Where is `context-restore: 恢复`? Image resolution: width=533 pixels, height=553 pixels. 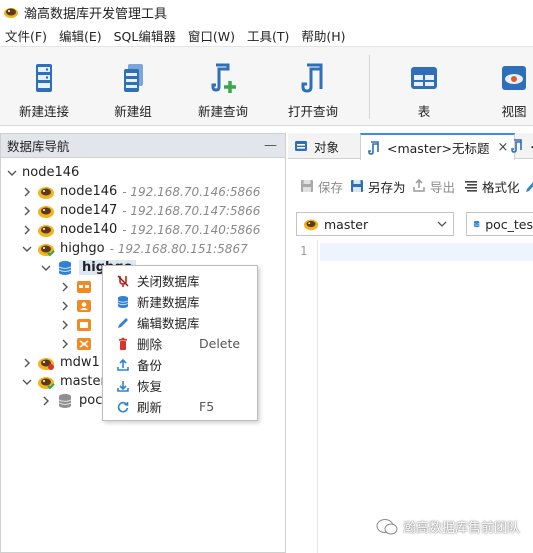
context-restore: 恢复 is located at coordinates (180, 385).